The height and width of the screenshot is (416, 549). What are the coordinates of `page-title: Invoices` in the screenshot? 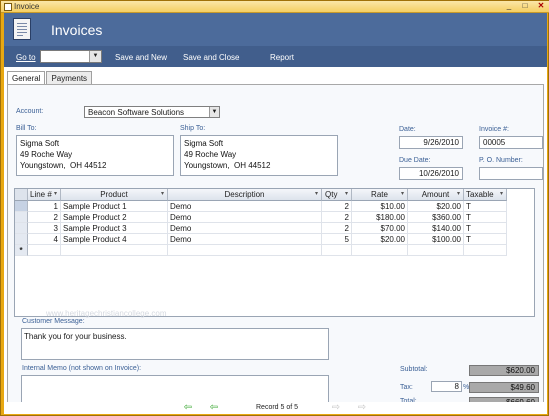 It's located at (77, 30).